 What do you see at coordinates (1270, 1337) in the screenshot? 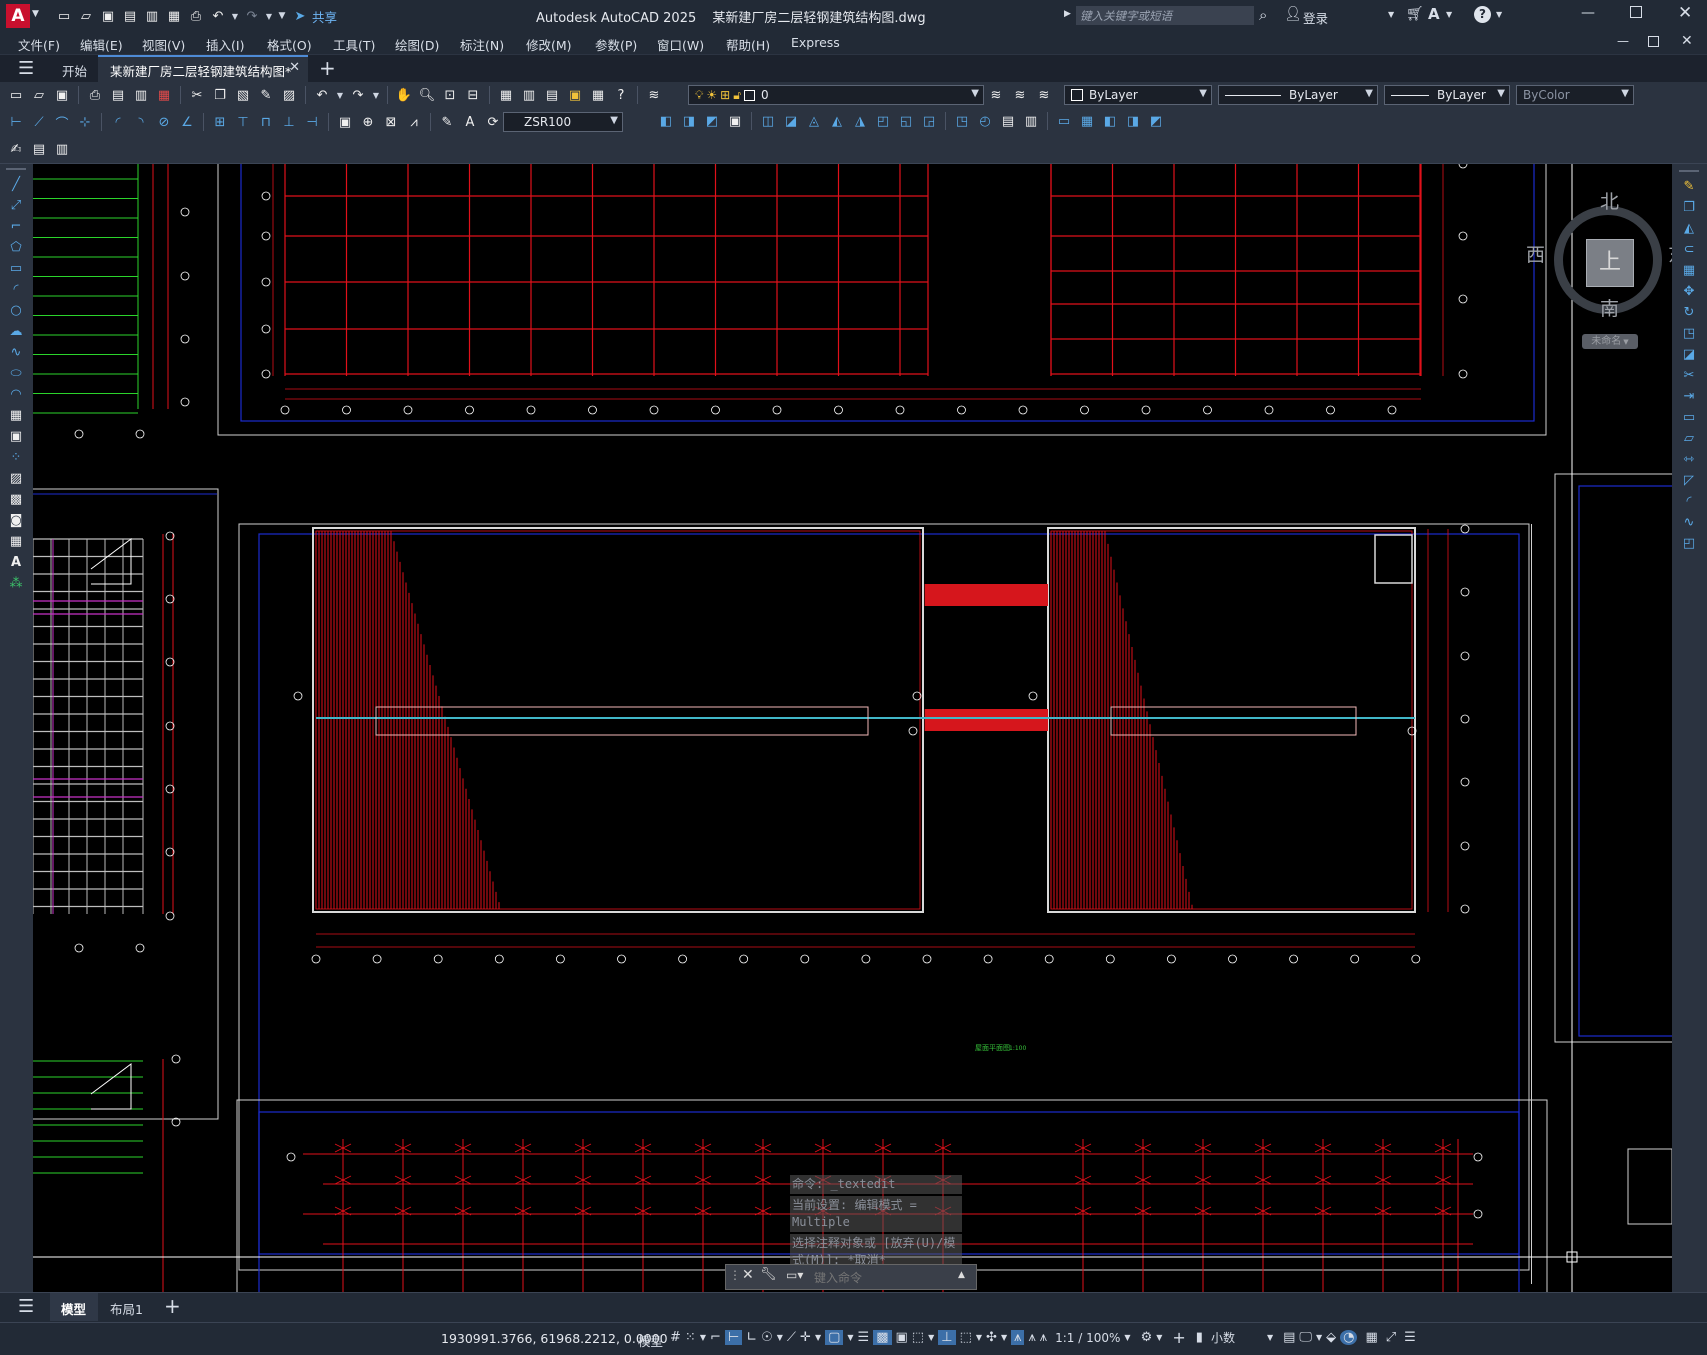
I see `units-dropdown-icon: ▼` at bounding box center [1270, 1337].